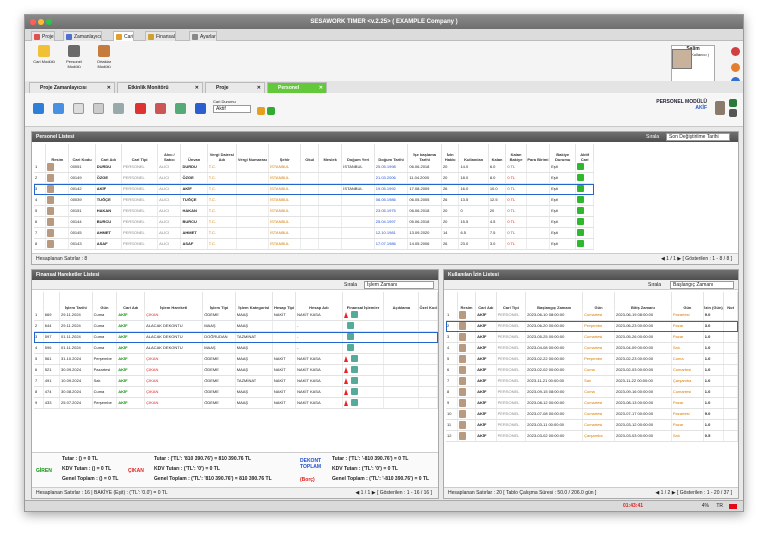  What do you see at coordinates (554, 301) in the screenshot?
I see `column-header: Başlangıç Zamanı` at bounding box center [554, 301].